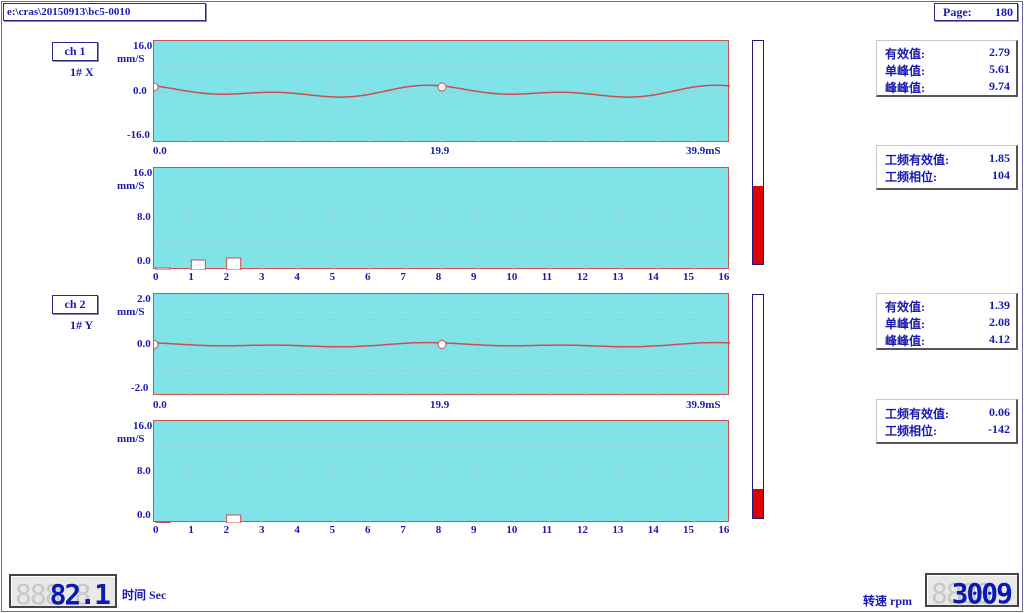  I want to click on time-label: 时间 Sec, so click(144, 595).